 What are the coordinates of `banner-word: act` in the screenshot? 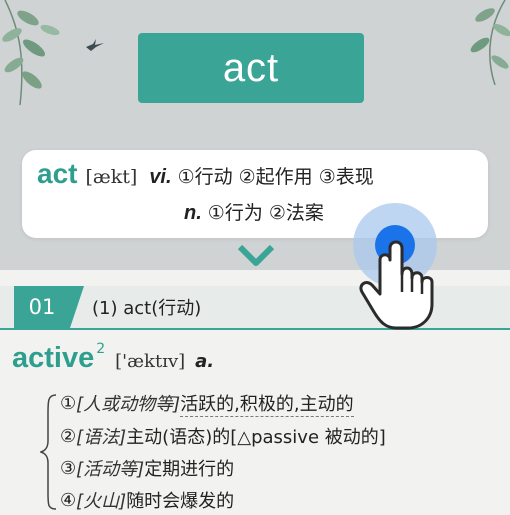 It's located at (251, 67).